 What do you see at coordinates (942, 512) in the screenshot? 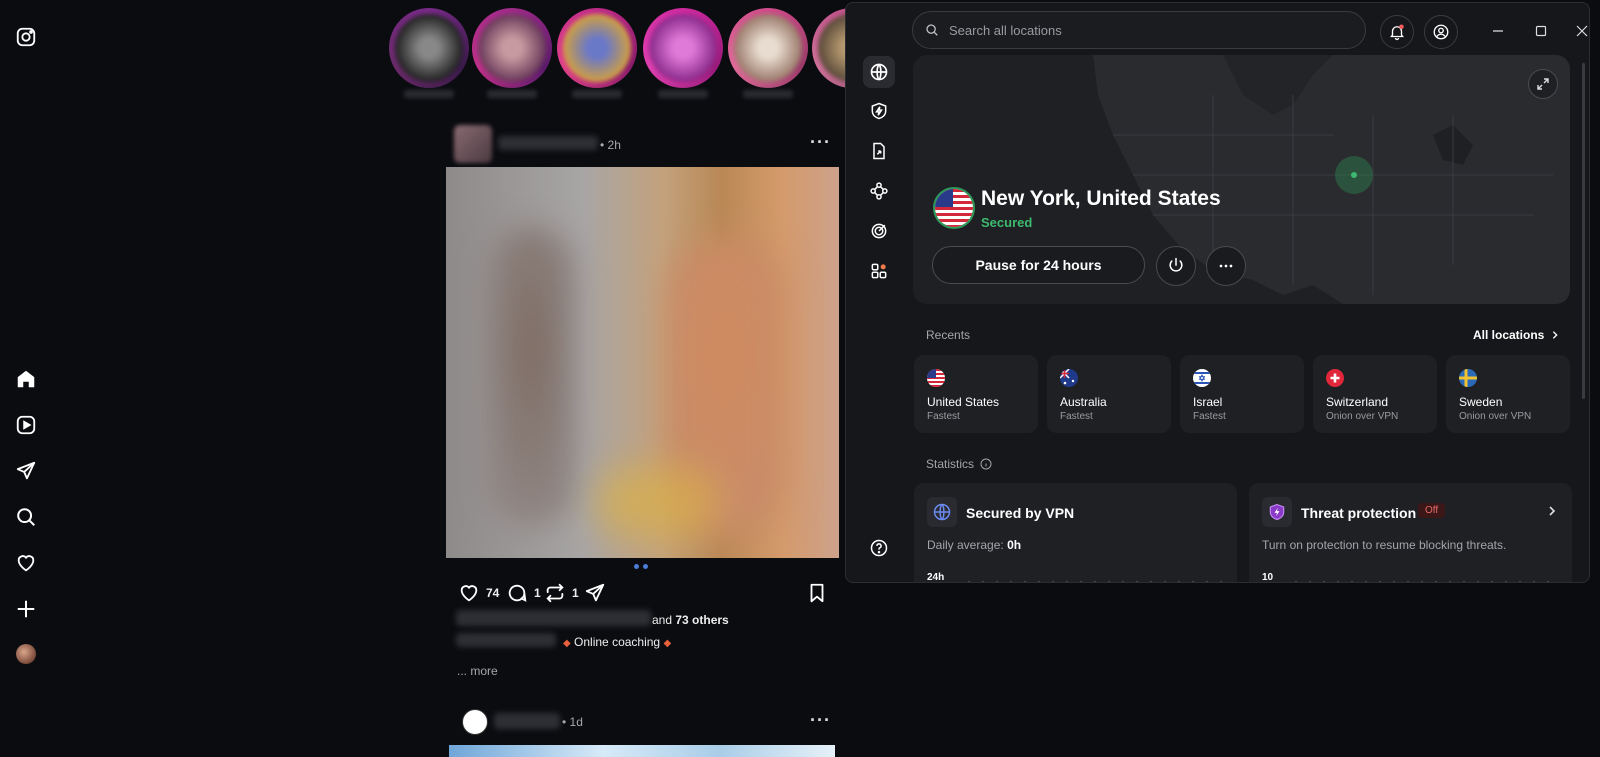
I see `globe-icon` at bounding box center [942, 512].